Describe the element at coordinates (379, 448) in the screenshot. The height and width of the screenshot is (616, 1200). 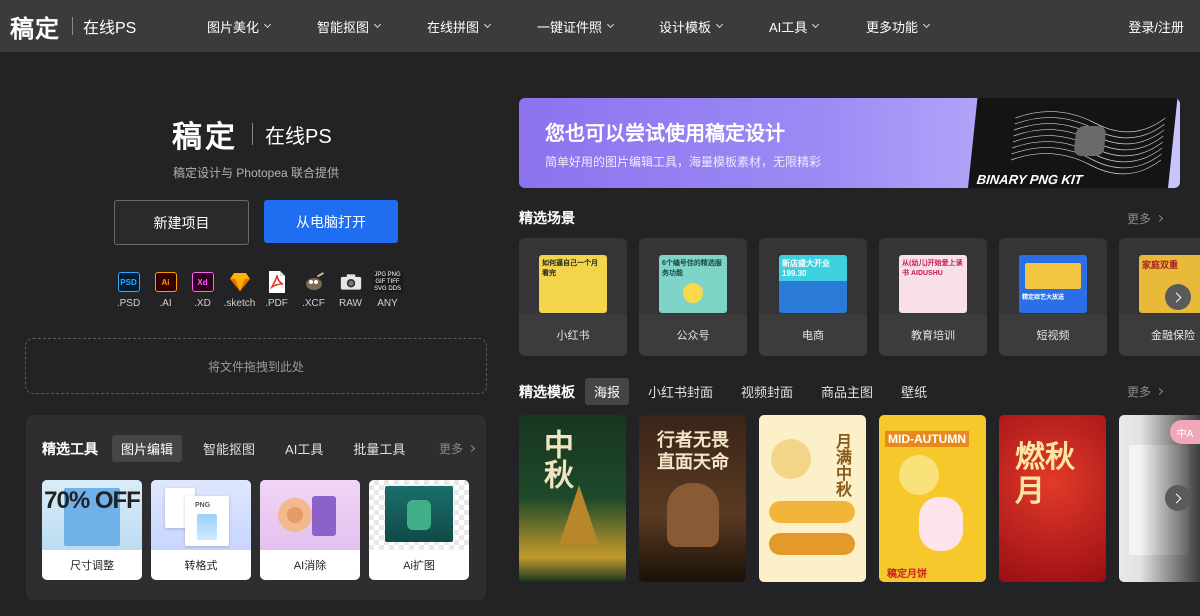
I see `tab-batch-tools: 批量工具` at that location.